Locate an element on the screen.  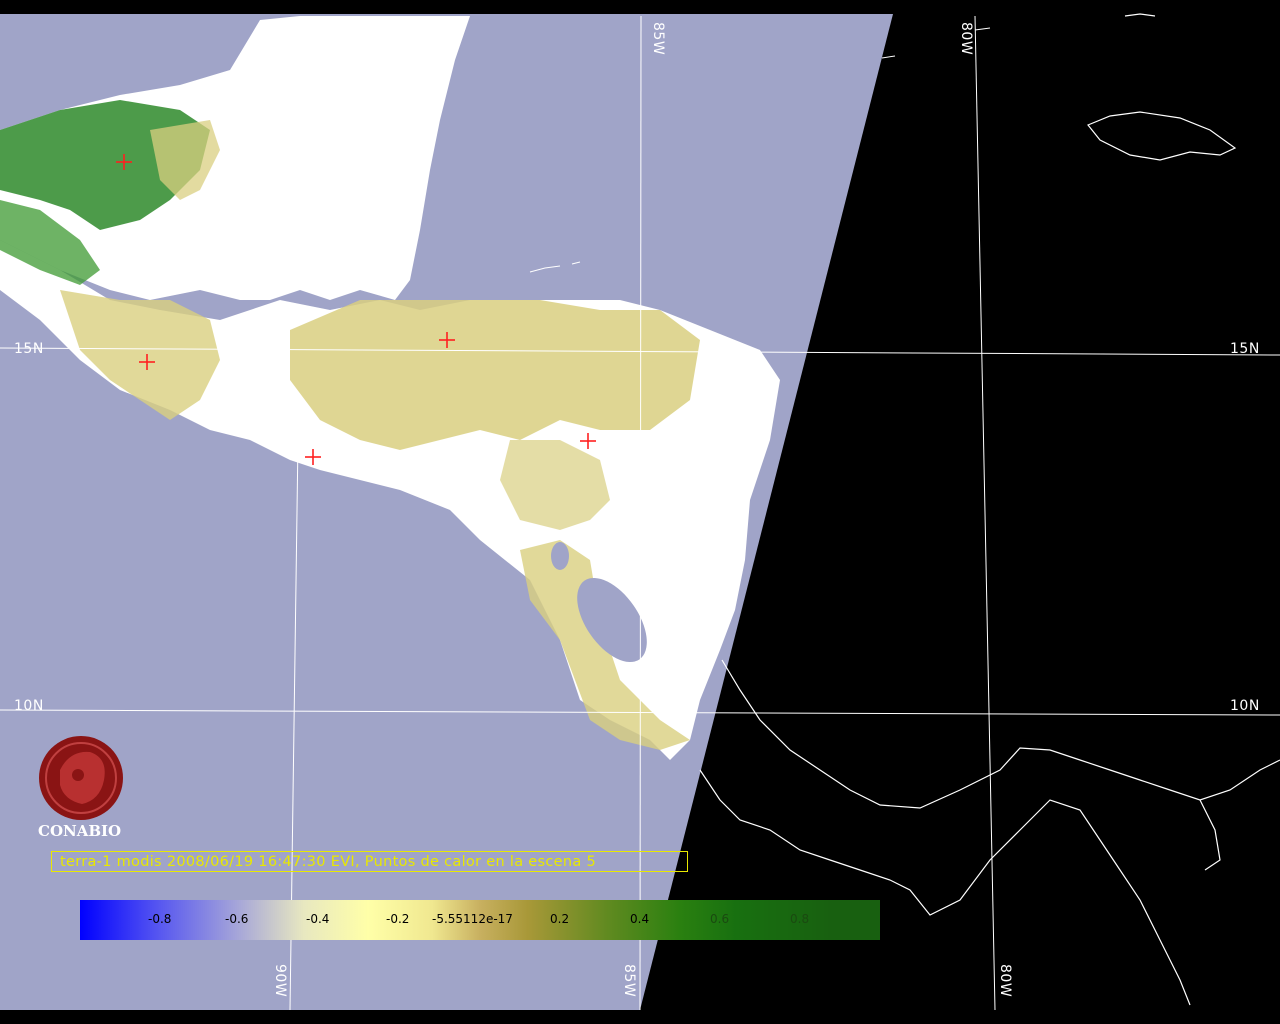
lat-label-15n-right: 15N is located at coordinates (1245, 349).